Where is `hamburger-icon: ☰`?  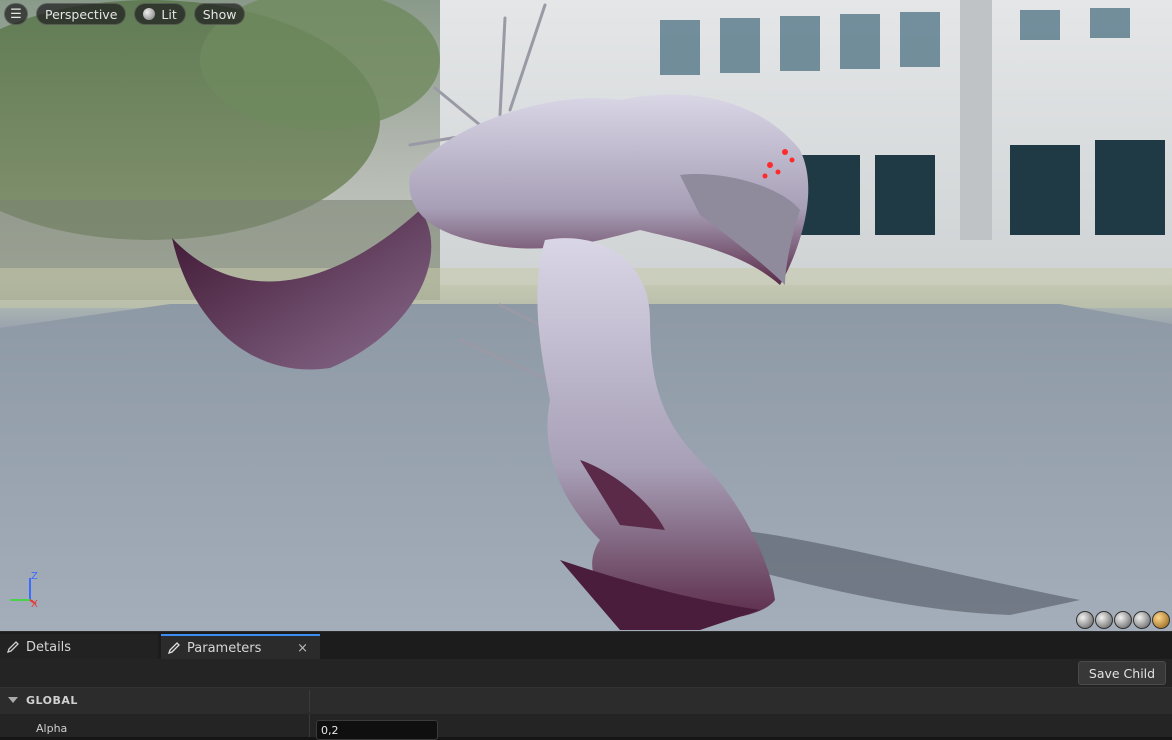
hamburger-icon: ☰ is located at coordinates (16, 14).